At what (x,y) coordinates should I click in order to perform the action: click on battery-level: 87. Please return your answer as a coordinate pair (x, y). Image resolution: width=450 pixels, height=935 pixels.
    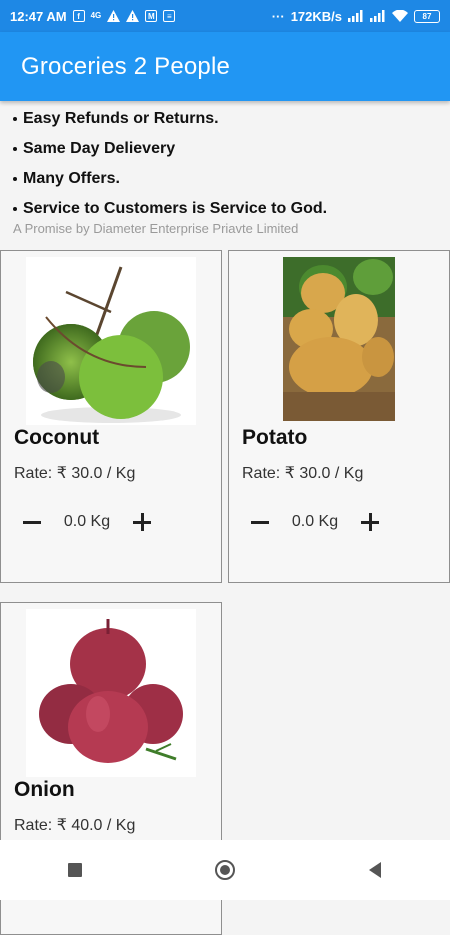
    Looking at the image, I should click on (427, 16).